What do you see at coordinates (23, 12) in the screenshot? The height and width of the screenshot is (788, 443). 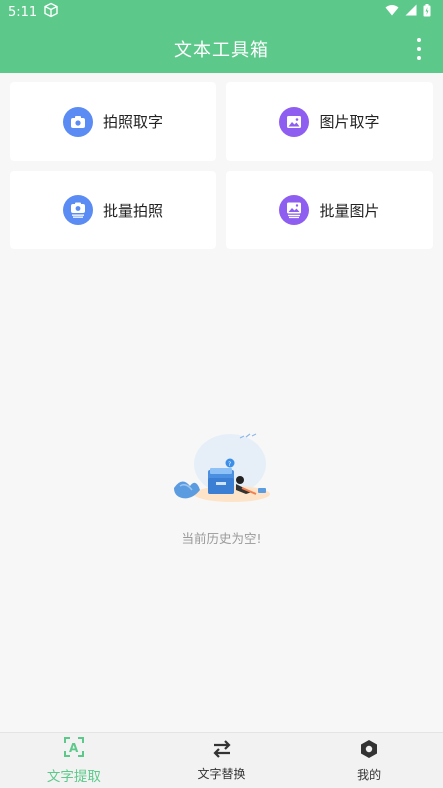 I see `status-time: 5:11` at bounding box center [23, 12].